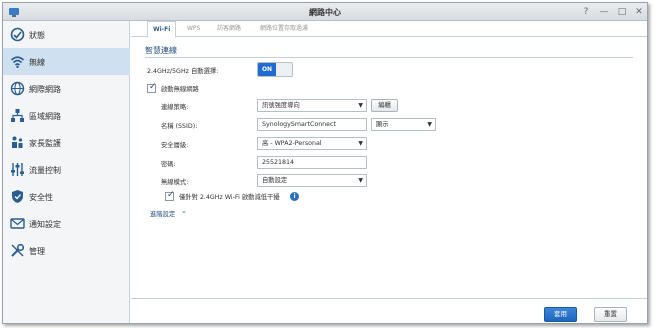 The width and height of the screenshot is (654, 328). What do you see at coordinates (175, 182) in the screenshot?
I see `wireless-mode-label: 無線模式:` at bounding box center [175, 182].